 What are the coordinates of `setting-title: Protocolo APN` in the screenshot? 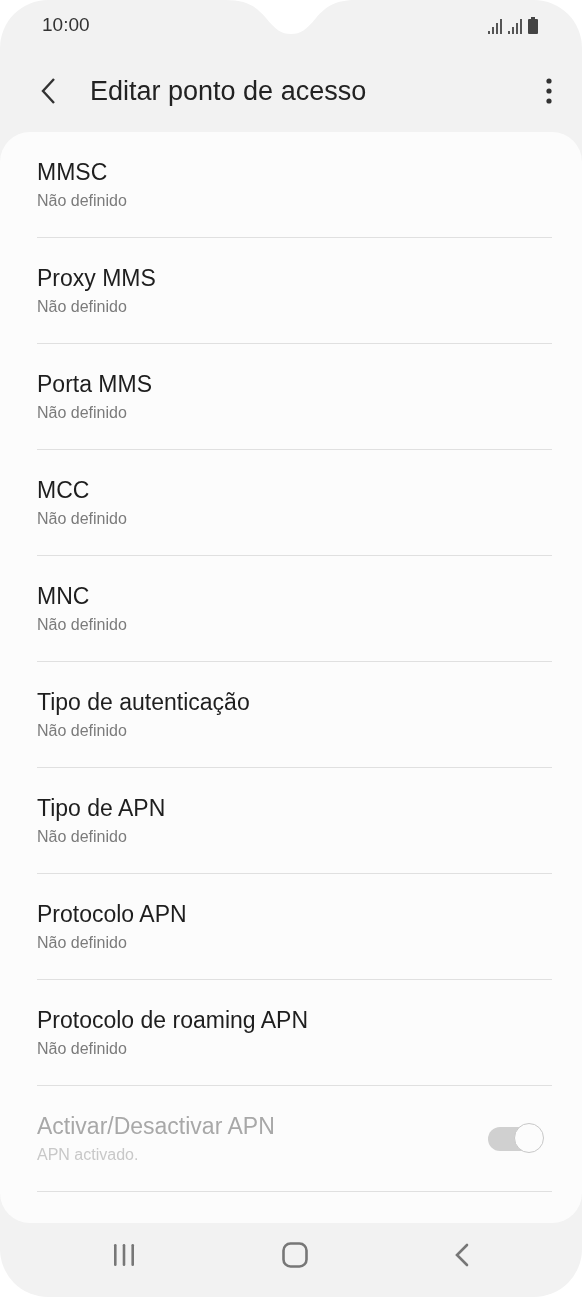 It's located at (112, 914).